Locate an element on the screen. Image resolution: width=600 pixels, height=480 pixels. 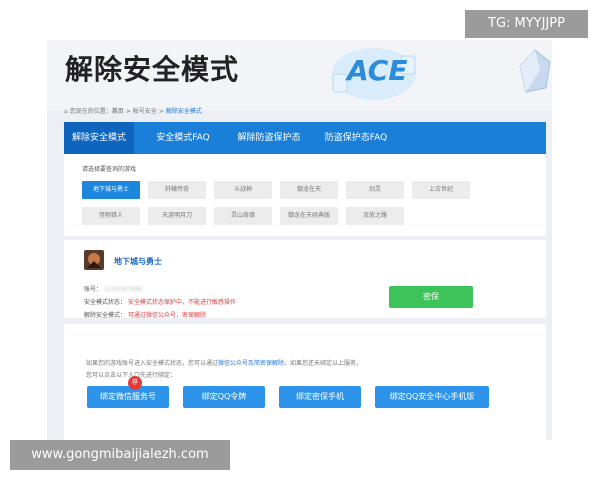
game-option: 灵山奇缘 is located at coordinates (243, 216).